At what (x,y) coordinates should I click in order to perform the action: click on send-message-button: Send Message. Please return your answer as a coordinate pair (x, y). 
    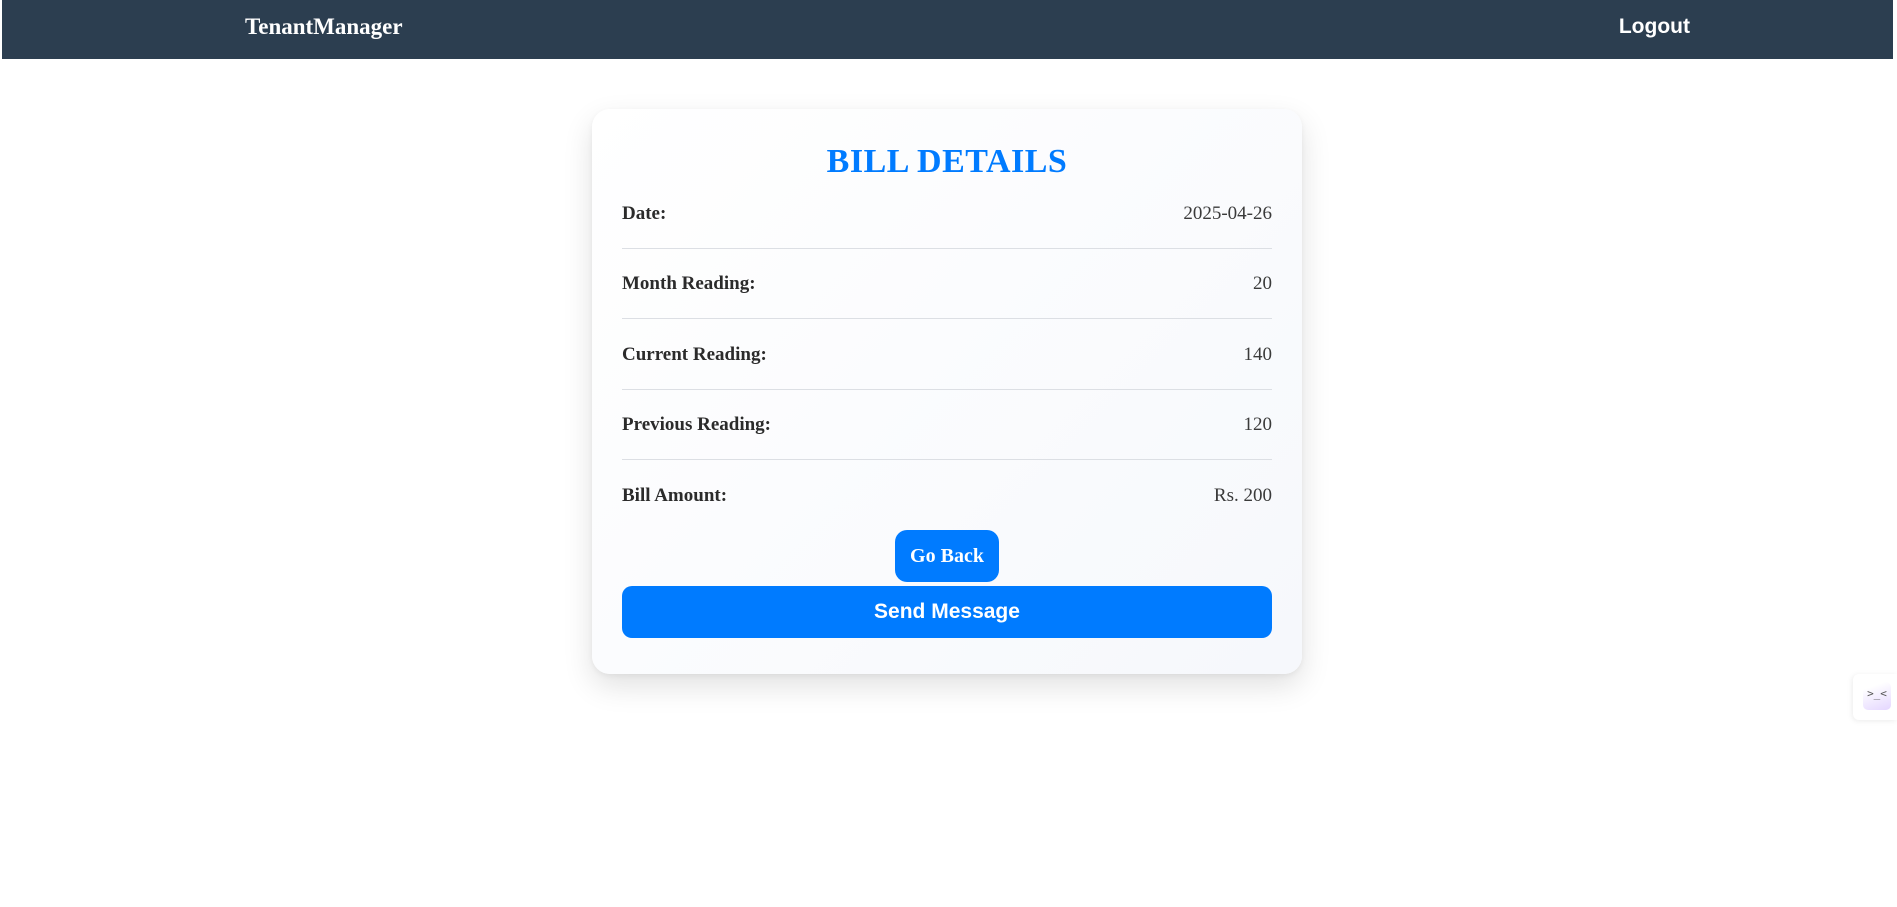
    Looking at the image, I should click on (947, 612).